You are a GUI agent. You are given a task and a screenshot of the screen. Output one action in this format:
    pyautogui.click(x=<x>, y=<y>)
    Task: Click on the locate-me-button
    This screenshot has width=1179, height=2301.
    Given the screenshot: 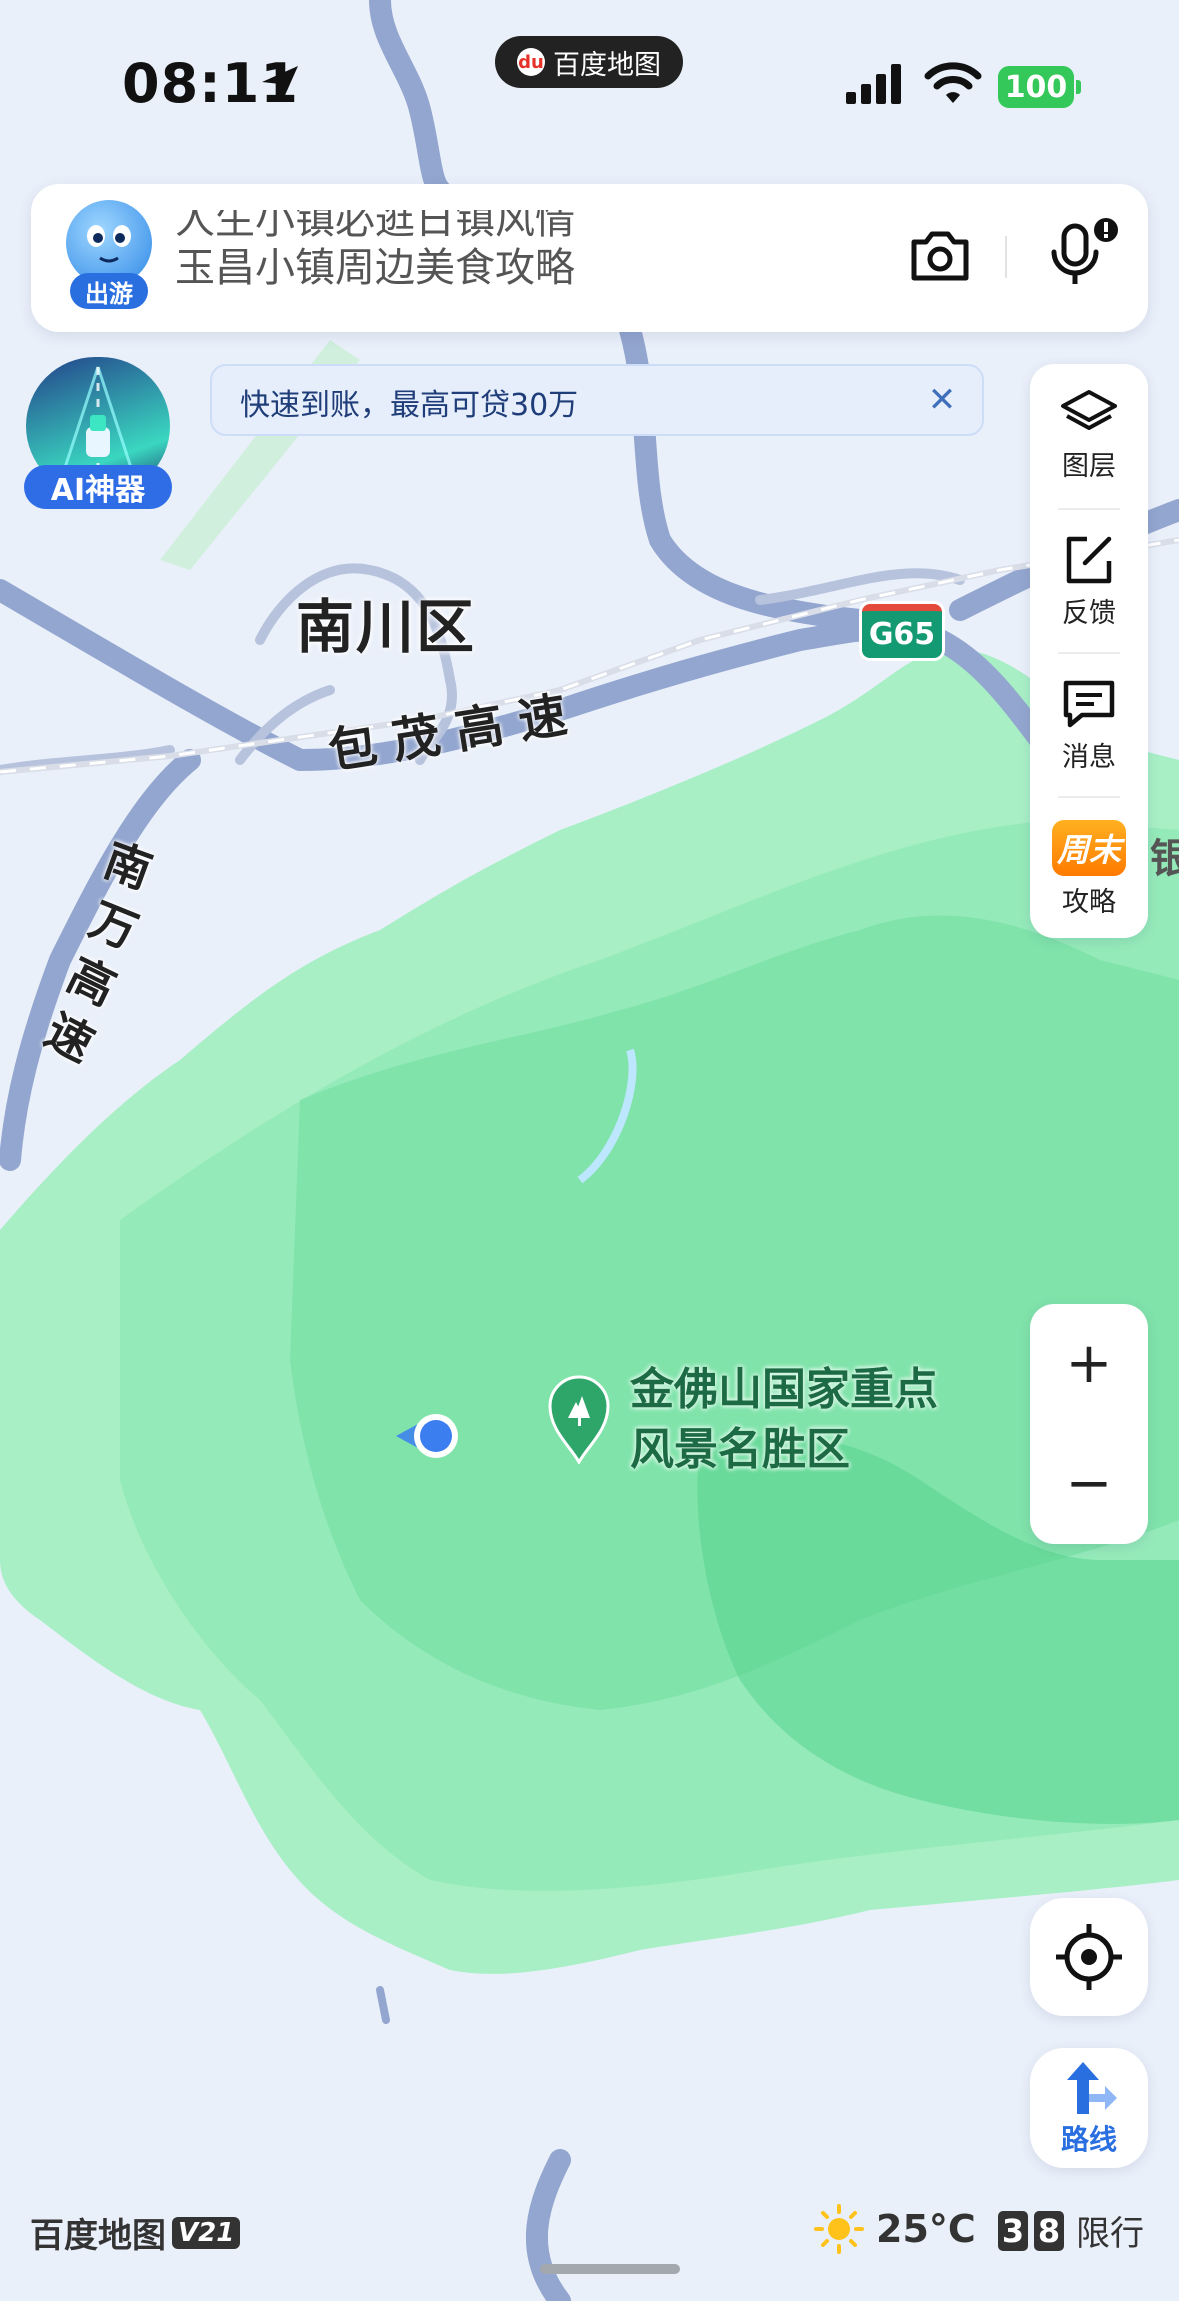 What is the action you would take?
    pyautogui.click(x=1089, y=1957)
    